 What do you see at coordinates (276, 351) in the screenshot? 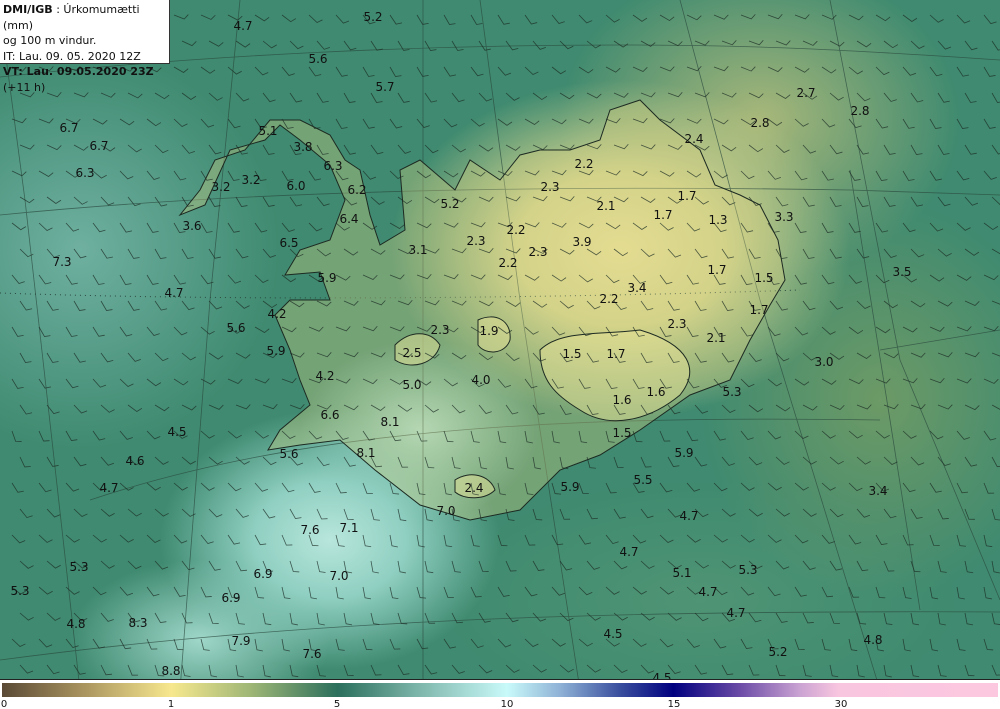
I see `precip-value-label: 5.9` at bounding box center [276, 351].